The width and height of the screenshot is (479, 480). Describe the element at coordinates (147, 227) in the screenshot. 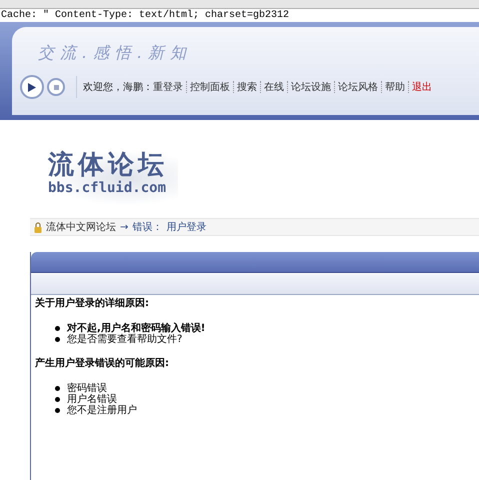

I see `breadcrumb-link: 错误：` at that location.